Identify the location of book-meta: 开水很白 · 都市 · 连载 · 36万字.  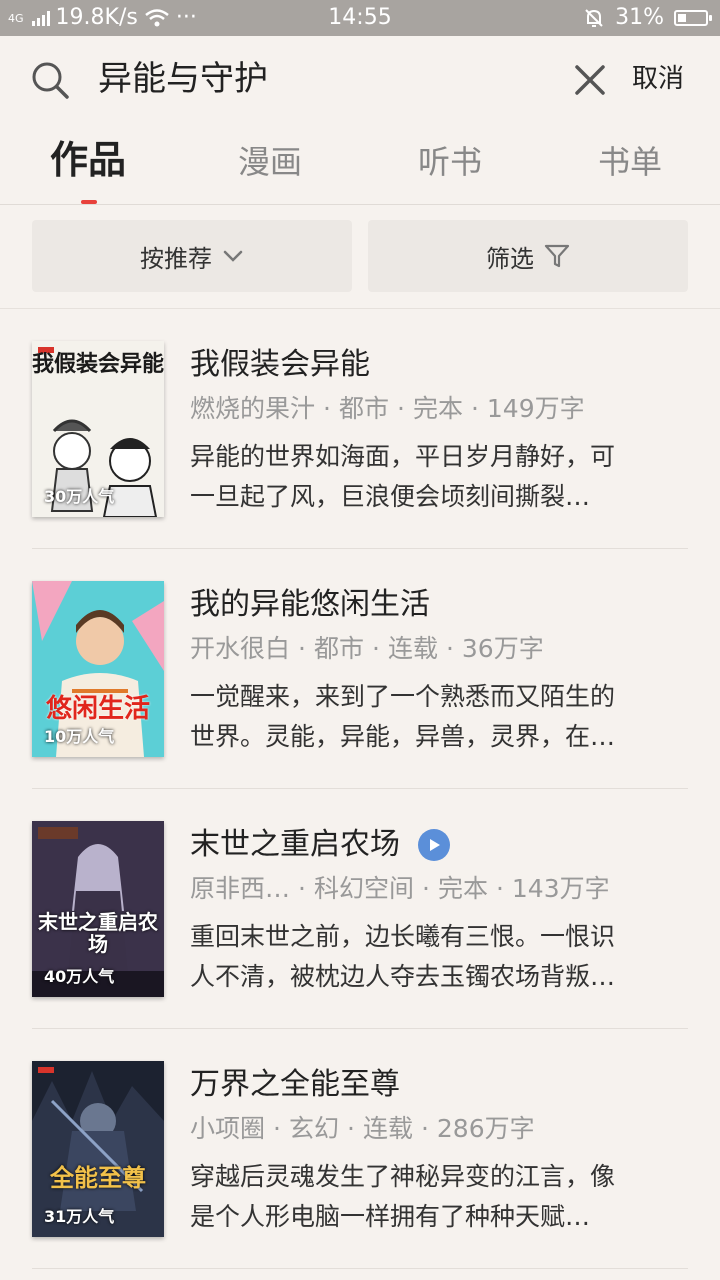
(367, 648).